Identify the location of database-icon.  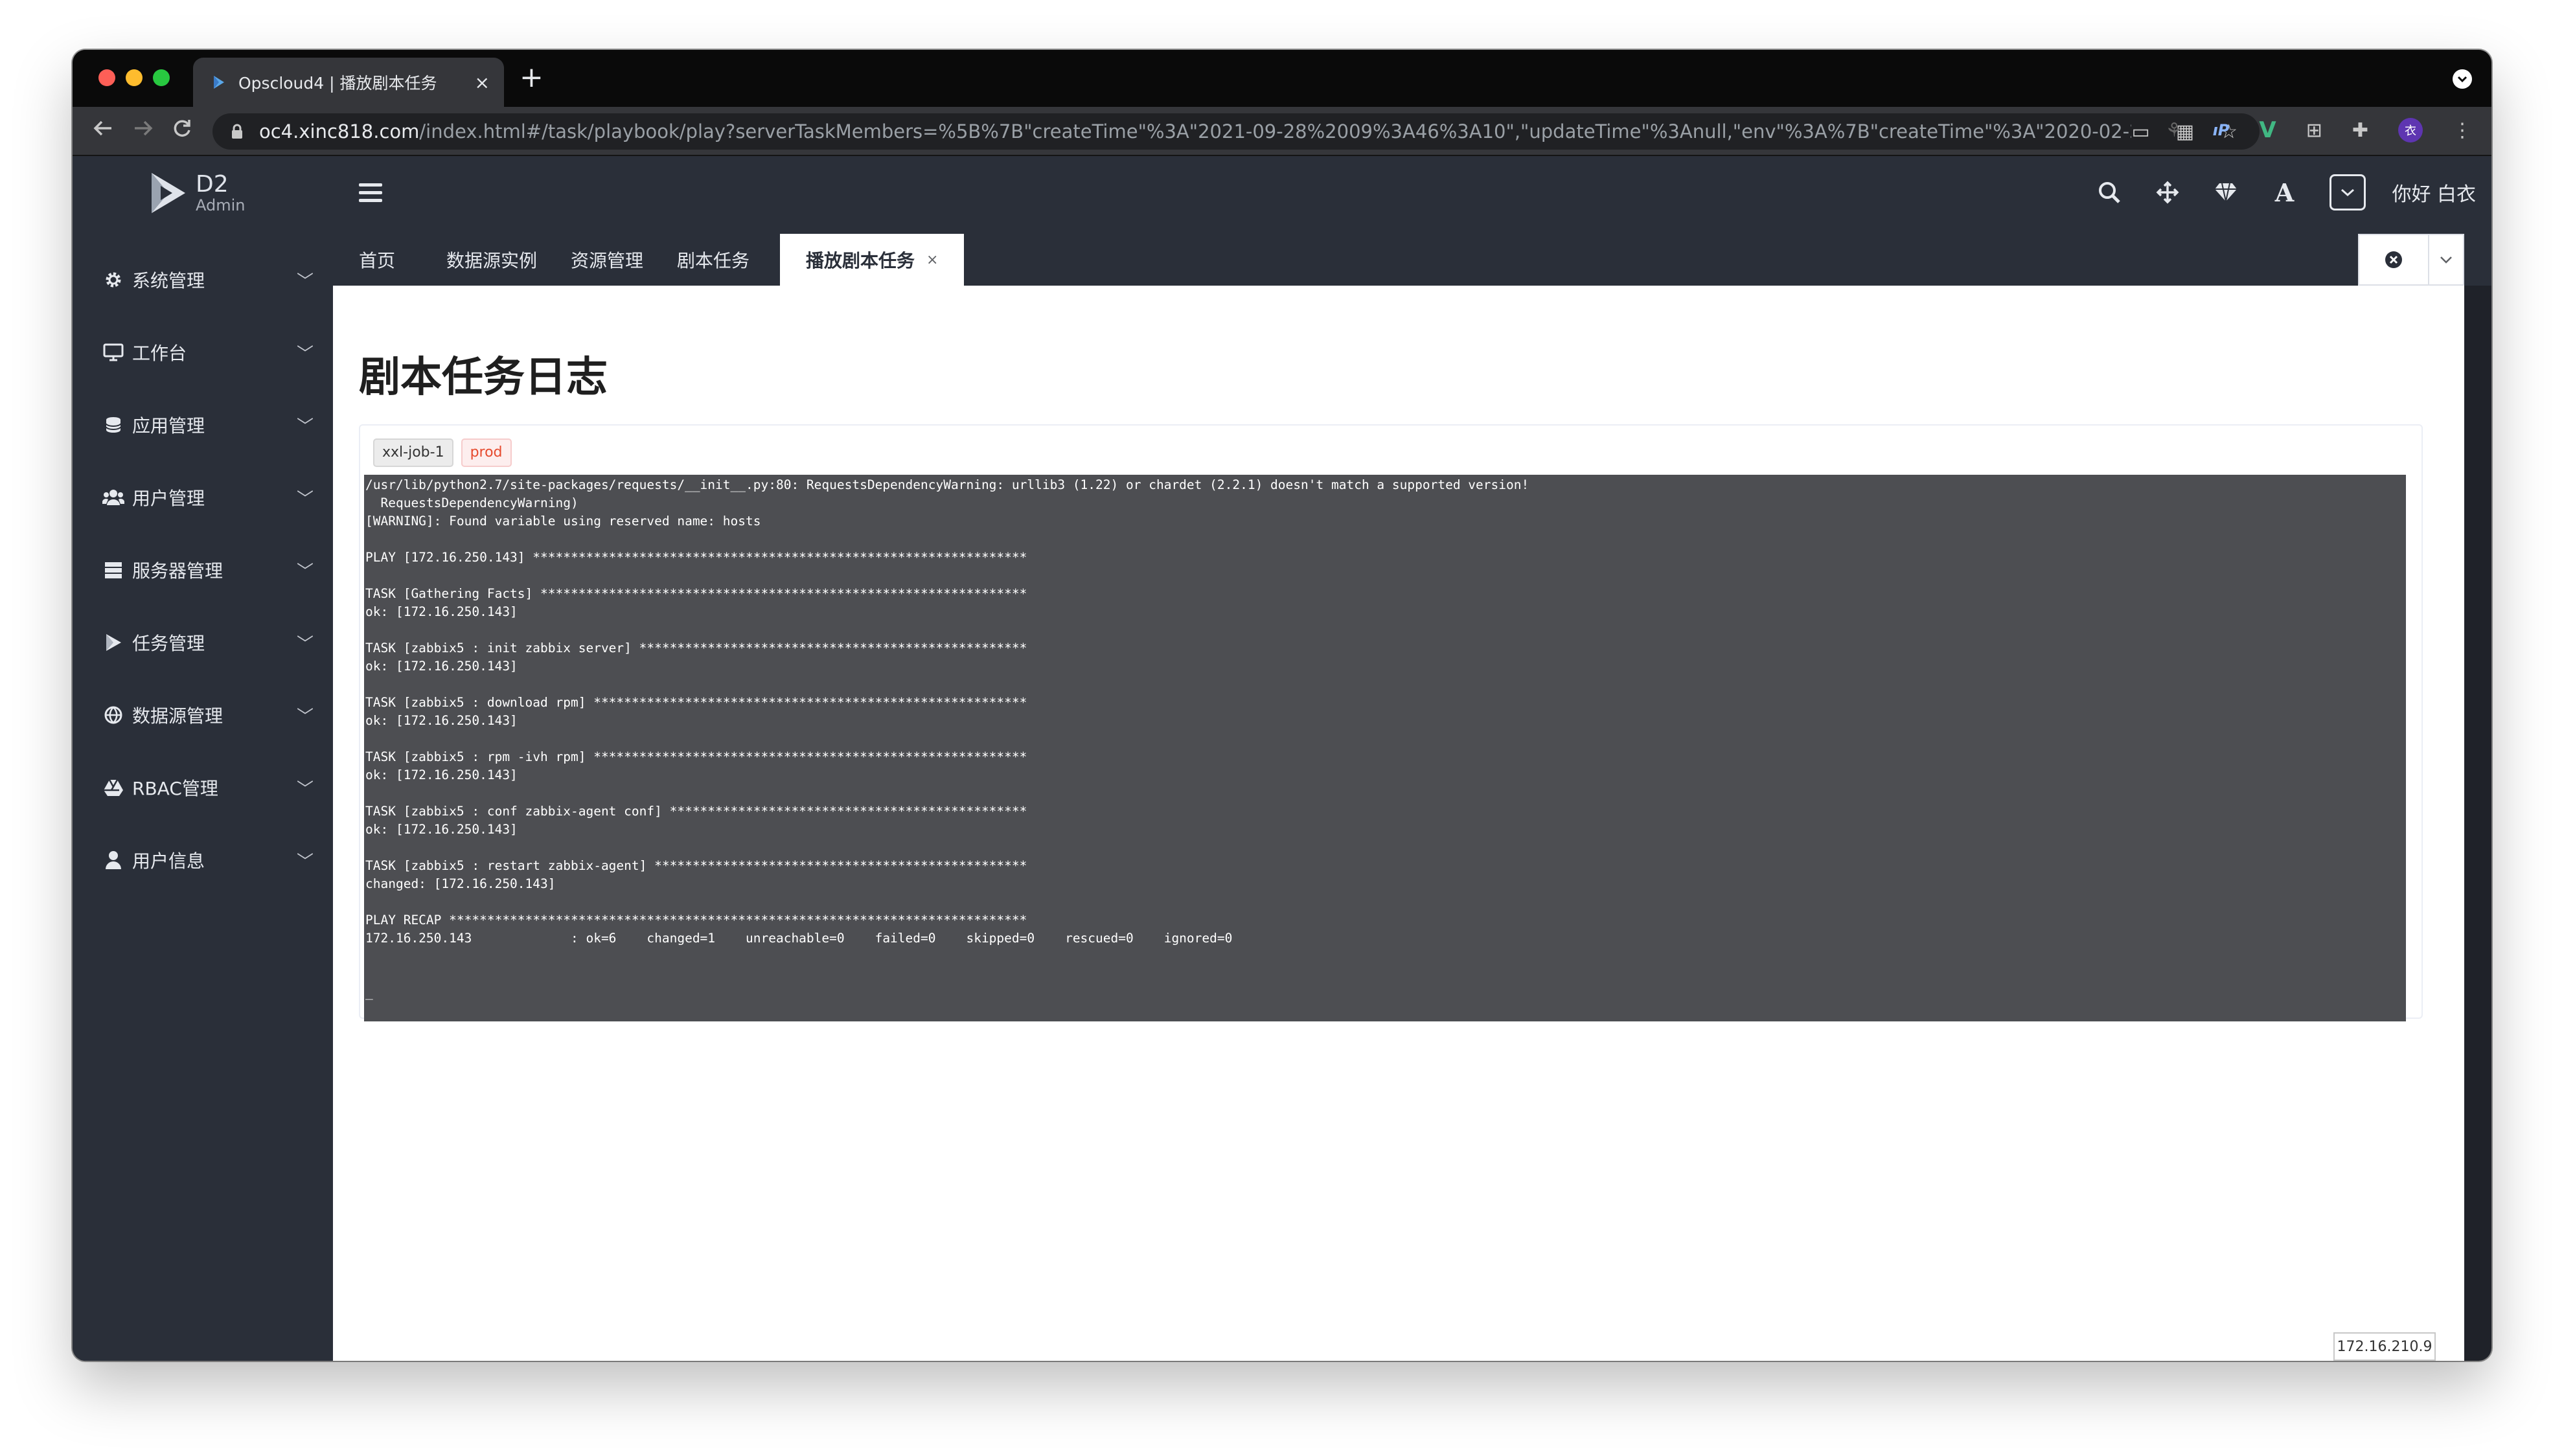
(113, 425).